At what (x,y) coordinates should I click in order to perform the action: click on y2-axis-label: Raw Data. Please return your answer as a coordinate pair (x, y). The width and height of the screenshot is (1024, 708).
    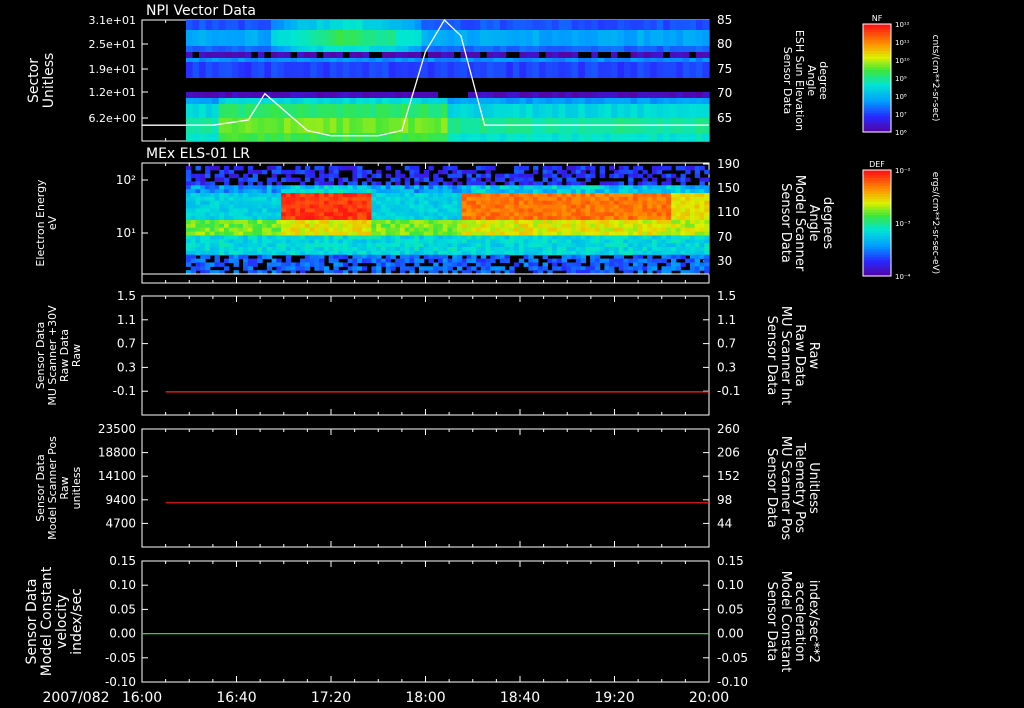
    Looking at the image, I should click on (799, 355).